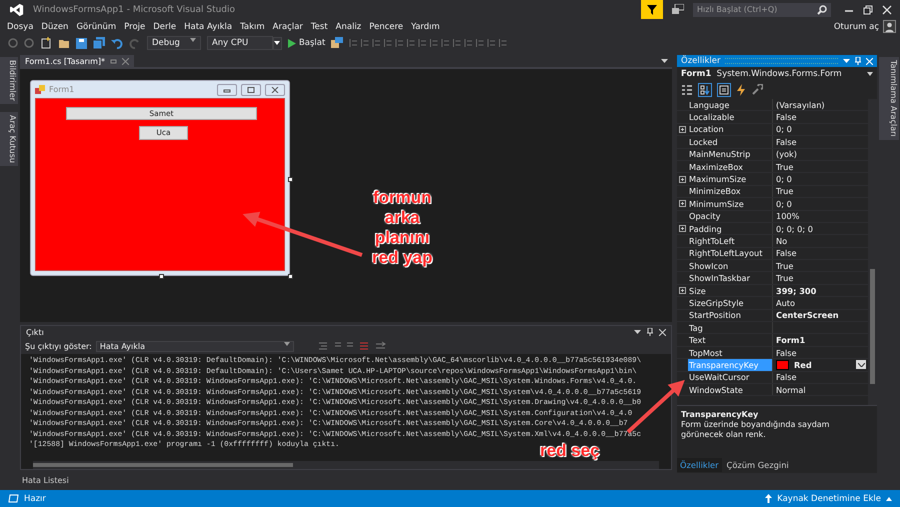 This screenshot has height=507, width=900. I want to click on property-value: 399; 300, so click(796, 291).